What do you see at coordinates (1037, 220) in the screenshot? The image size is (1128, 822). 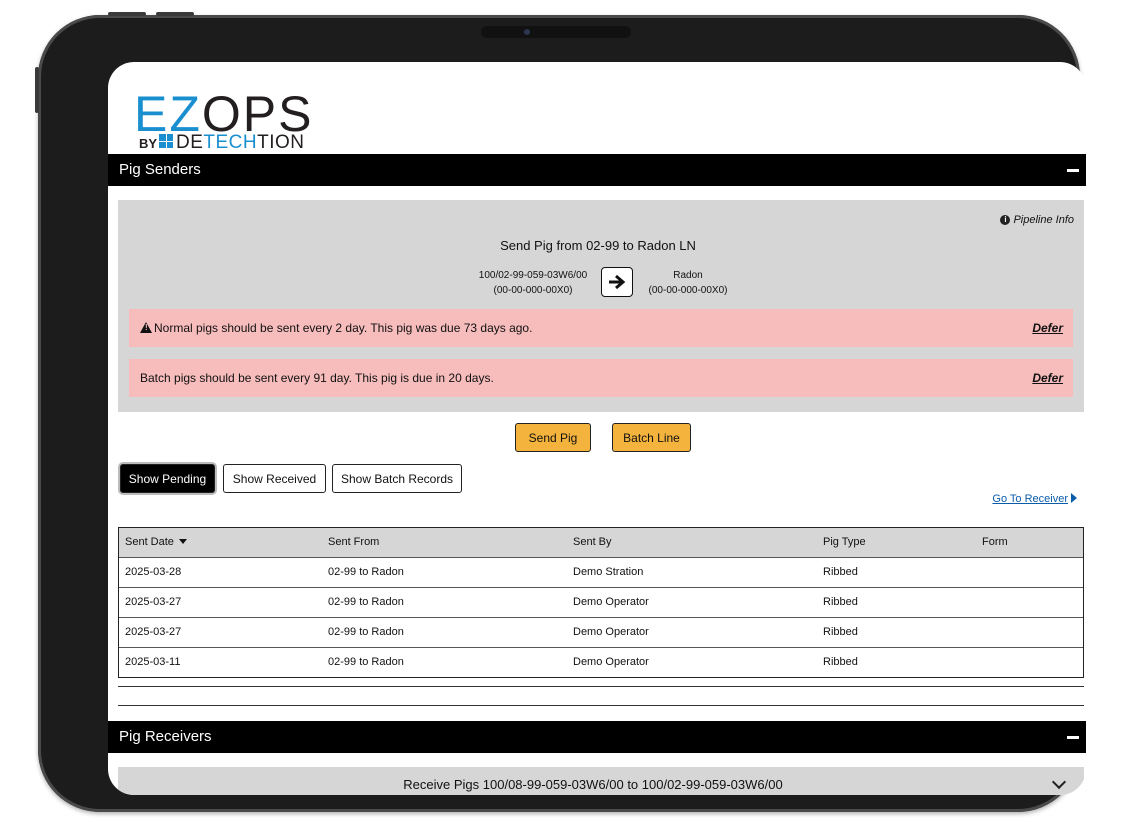 I see `pipeline-info-link: i Pipeline Info` at bounding box center [1037, 220].